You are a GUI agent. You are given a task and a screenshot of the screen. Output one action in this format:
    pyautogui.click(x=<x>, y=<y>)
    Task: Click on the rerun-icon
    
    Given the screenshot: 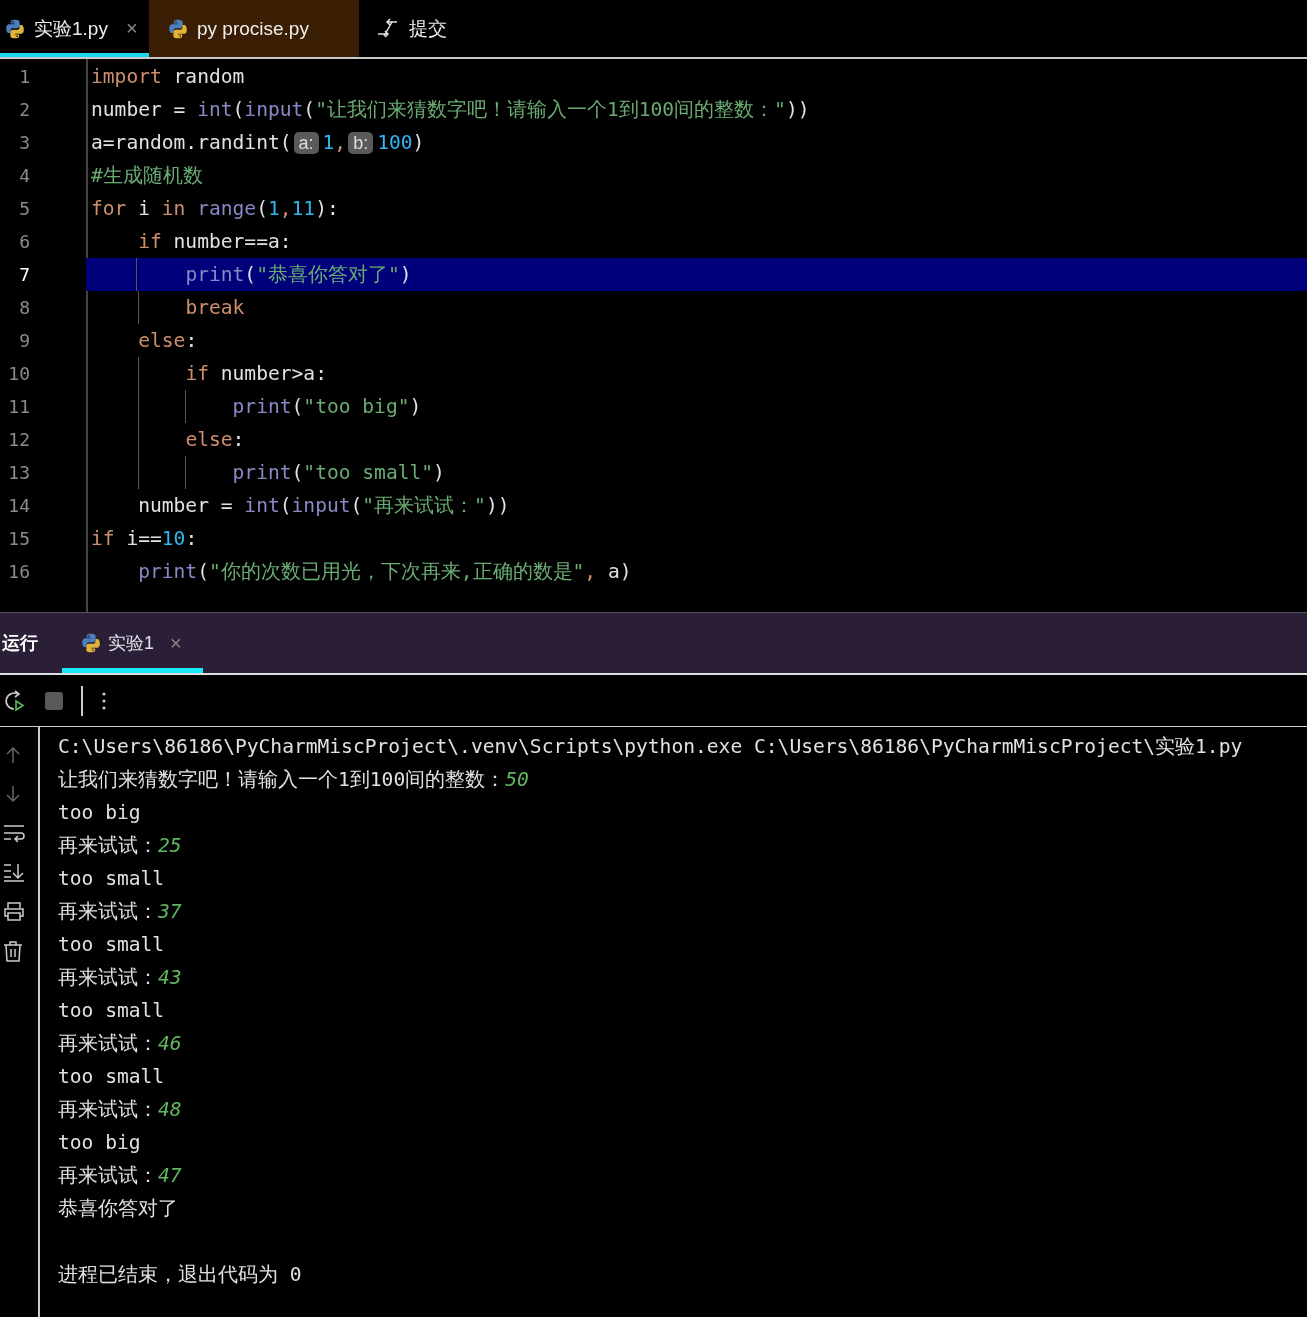 What is the action you would take?
    pyautogui.click(x=15, y=700)
    